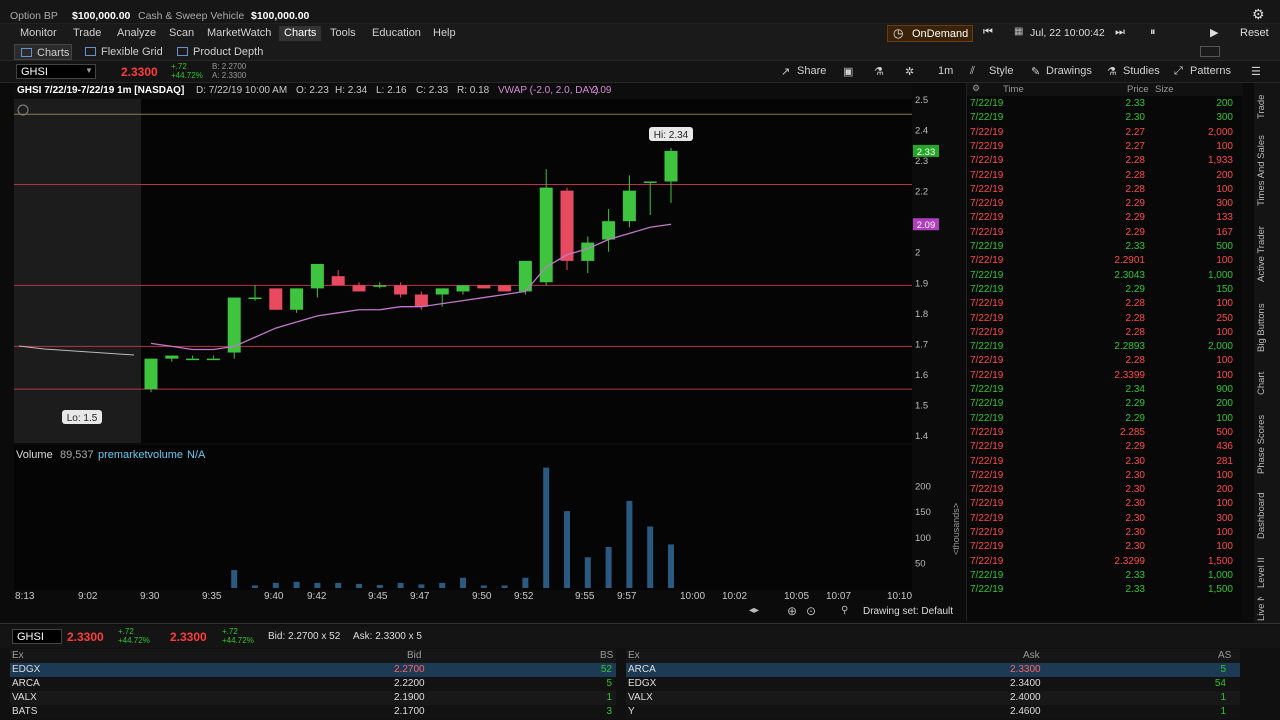 Image resolution: width=1280 pixels, height=720 pixels. Describe the element at coordinates (879, 71) in the screenshot. I see `flask-icon: ⚗` at that location.